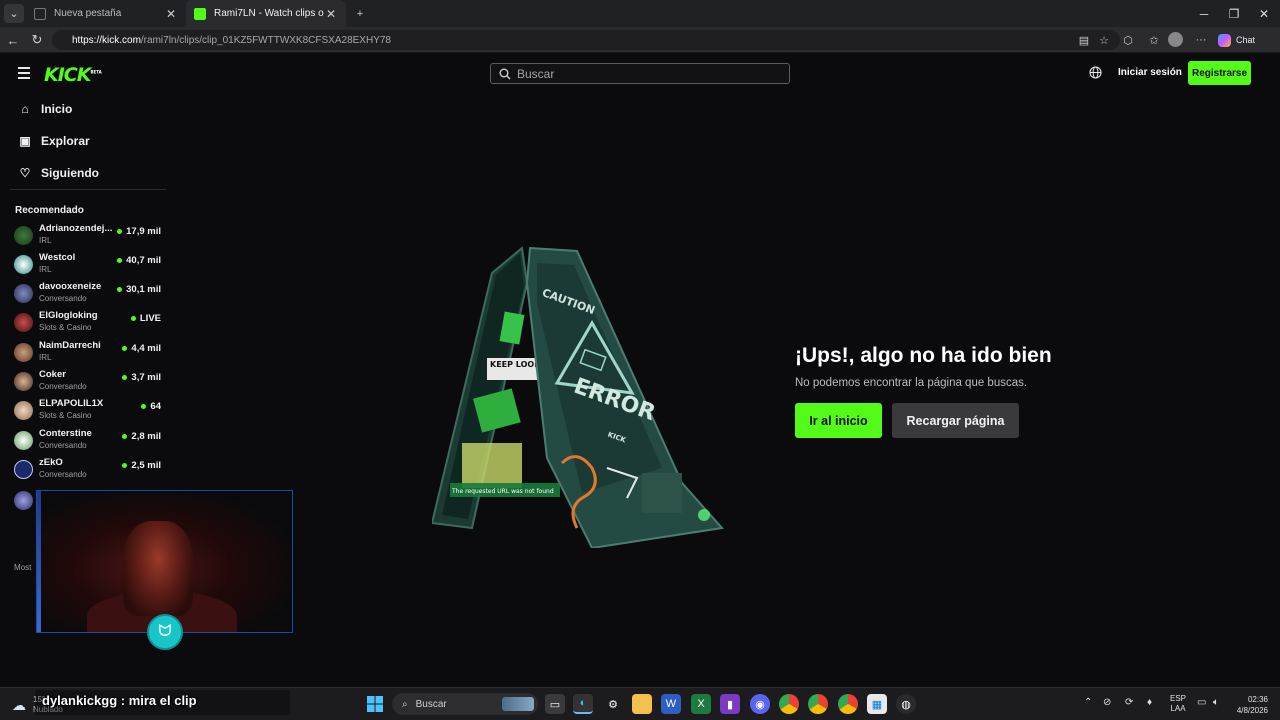 The height and width of the screenshot is (720, 1280). I want to click on tray-sync-icon: ⟳, so click(1129, 702).